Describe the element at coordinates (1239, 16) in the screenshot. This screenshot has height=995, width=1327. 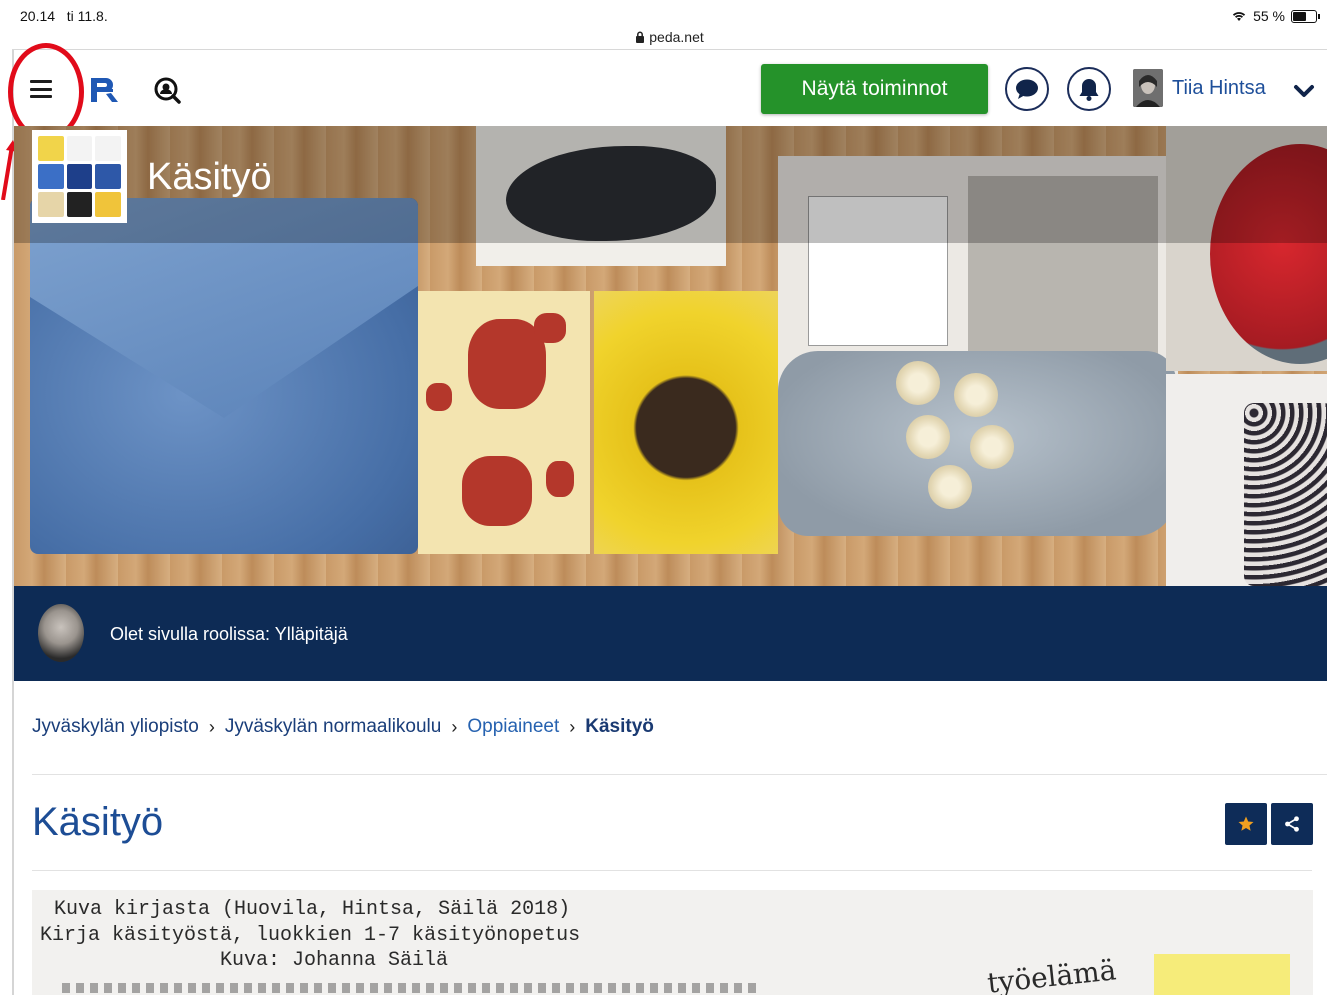
I see `wifi-icon` at that location.